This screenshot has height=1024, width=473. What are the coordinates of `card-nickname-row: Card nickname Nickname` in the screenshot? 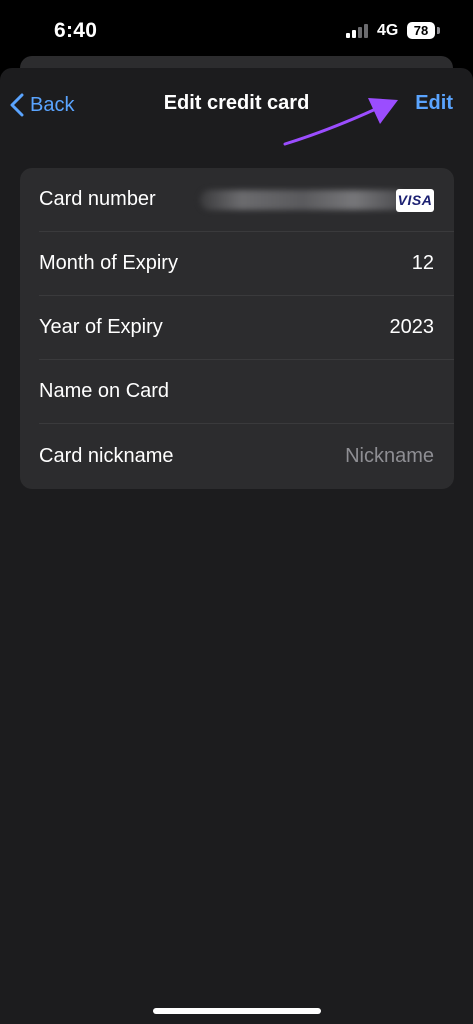 It's located at (237, 457).